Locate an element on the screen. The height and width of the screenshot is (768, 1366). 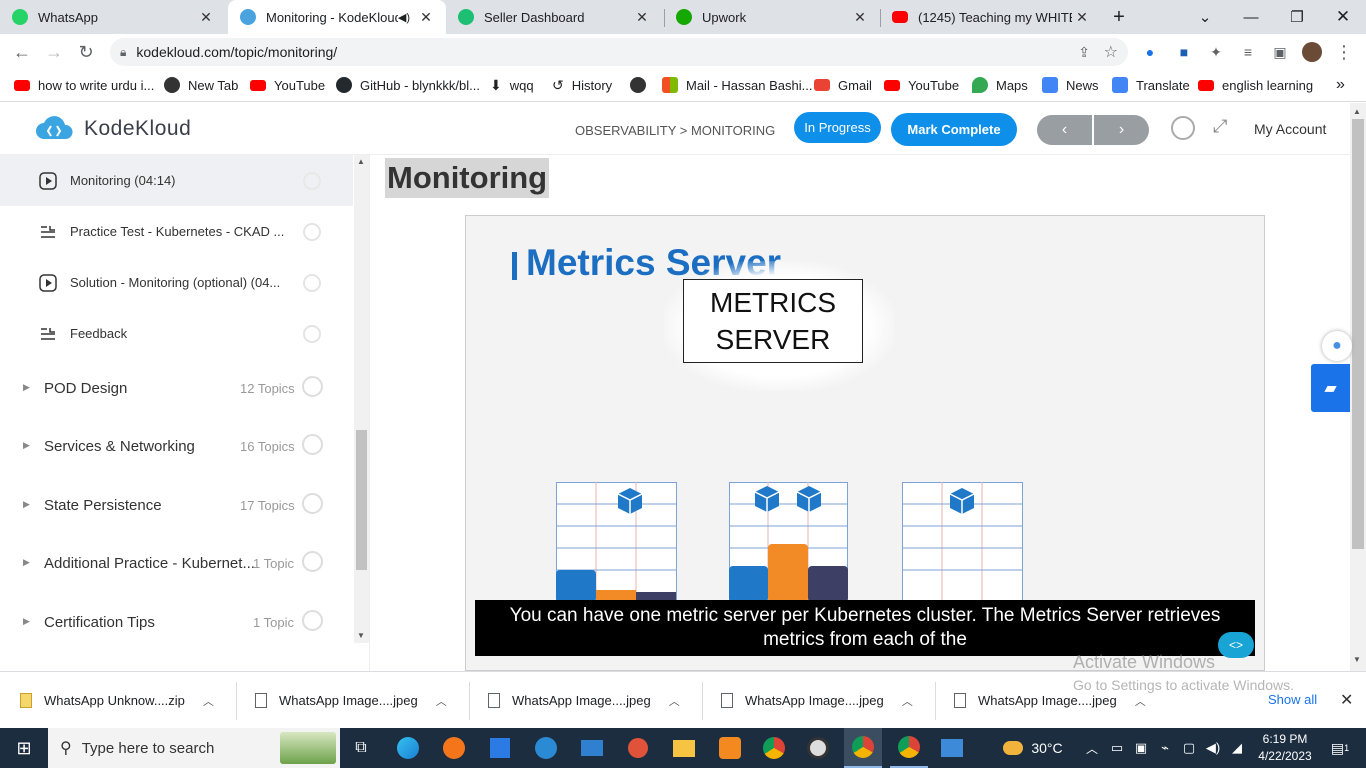
weather-icon is located at coordinates (1013, 748).